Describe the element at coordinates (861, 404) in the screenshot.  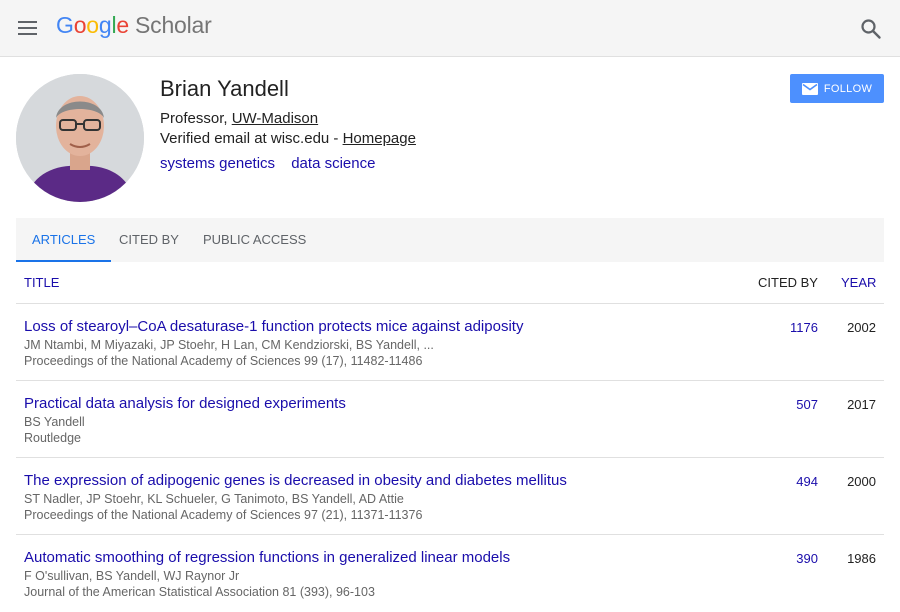
I see `article-year: 2017` at that location.